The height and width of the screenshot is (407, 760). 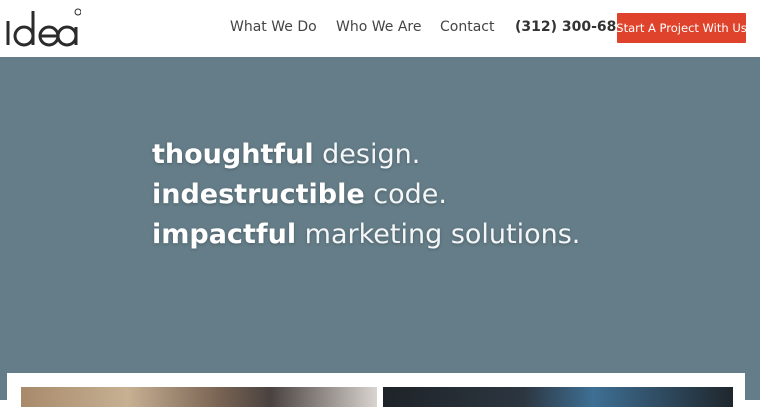 What do you see at coordinates (199, 397) in the screenshot?
I see `portfolio-card-image-left` at bounding box center [199, 397].